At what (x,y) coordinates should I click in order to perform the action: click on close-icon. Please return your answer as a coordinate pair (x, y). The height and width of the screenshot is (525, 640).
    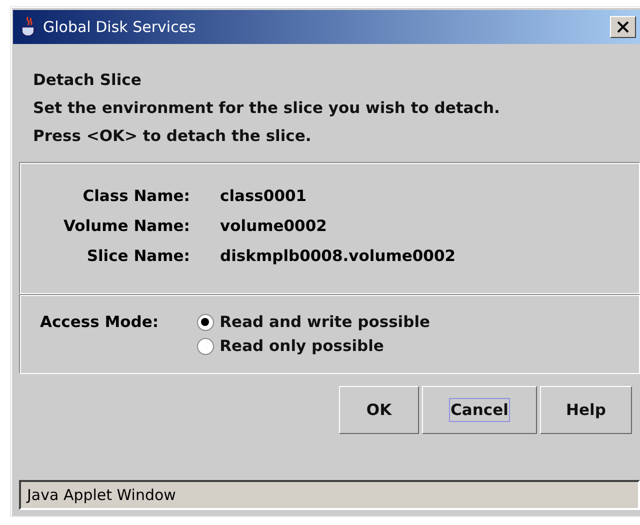
    Looking at the image, I should click on (623, 27).